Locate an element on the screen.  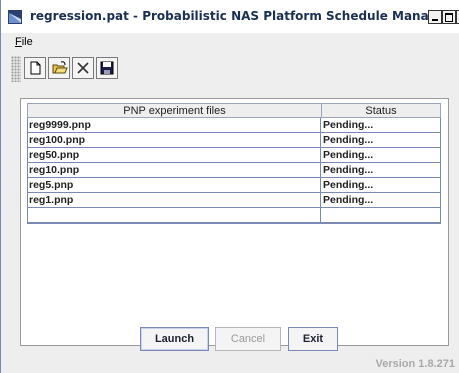
delete-button is located at coordinates (83, 68).